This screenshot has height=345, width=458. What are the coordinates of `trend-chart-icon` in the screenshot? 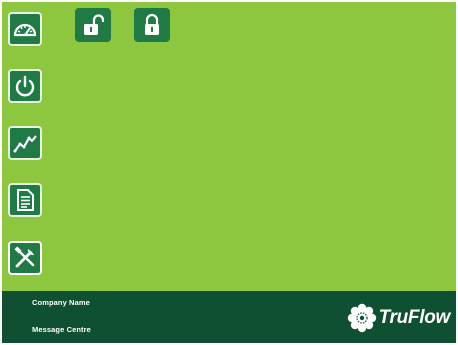 It's located at (25, 143).